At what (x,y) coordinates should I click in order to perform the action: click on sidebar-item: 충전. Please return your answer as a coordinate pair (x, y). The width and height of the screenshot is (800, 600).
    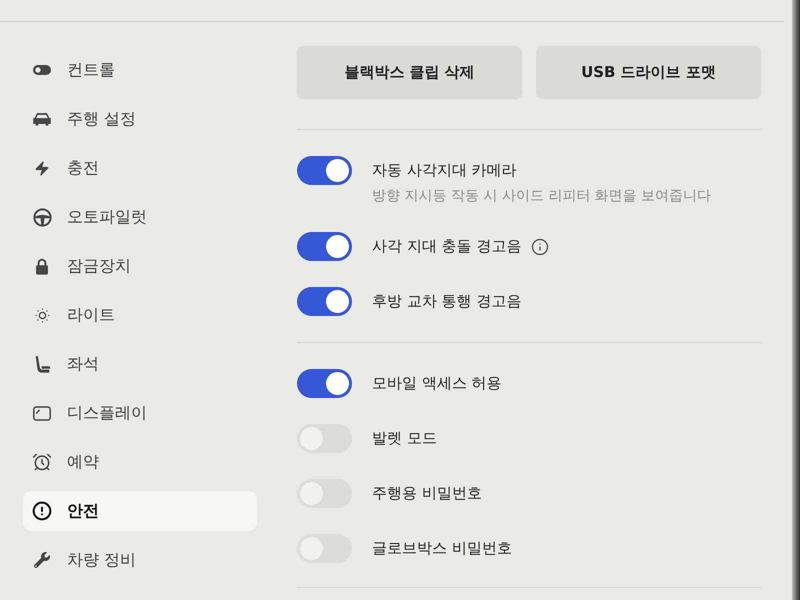
    Looking at the image, I should click on (64, 168).